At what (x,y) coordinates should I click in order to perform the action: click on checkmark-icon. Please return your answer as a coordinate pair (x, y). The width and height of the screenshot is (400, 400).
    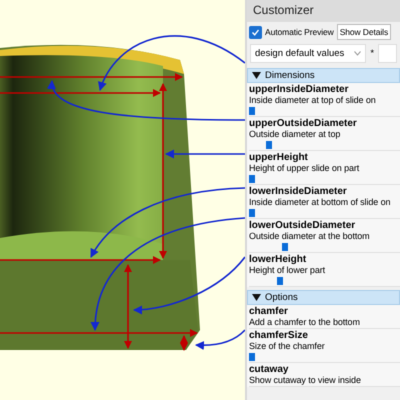
    Looking at the image, I should click on (255, 32).